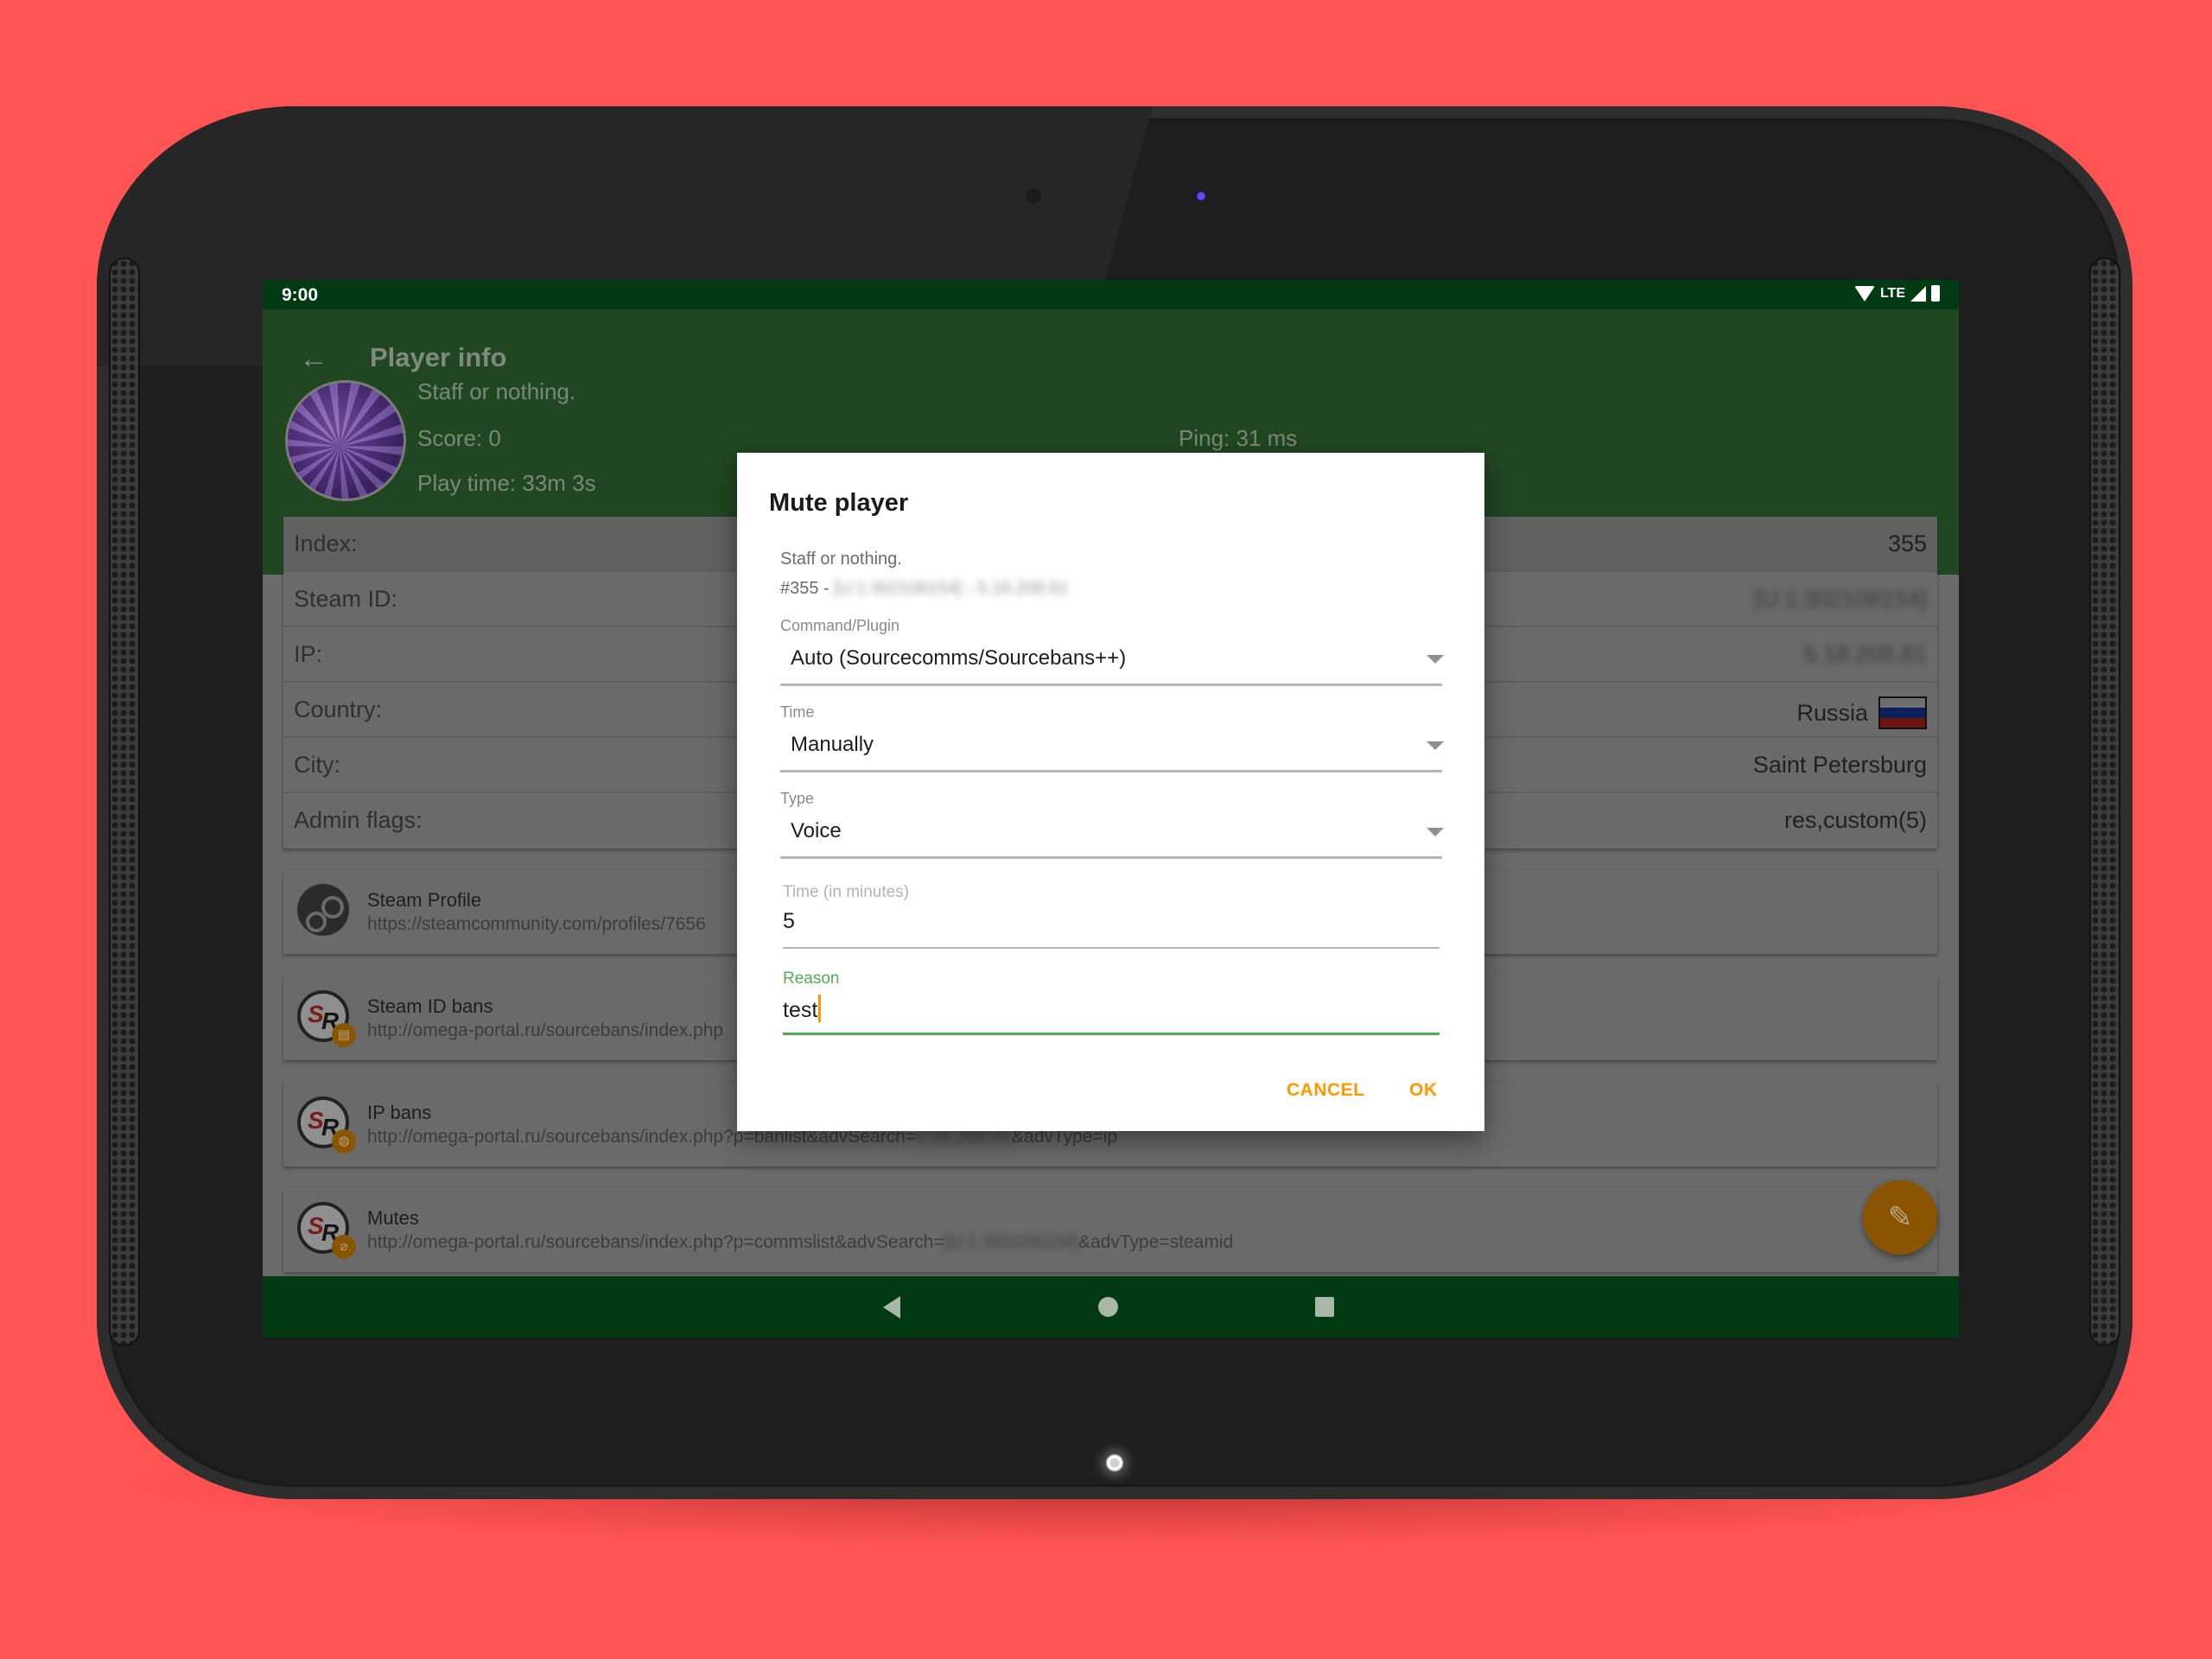 The width and height of the screenshot is (2212, 1659). I want to click on page-title: Player info, so click(438, 357).